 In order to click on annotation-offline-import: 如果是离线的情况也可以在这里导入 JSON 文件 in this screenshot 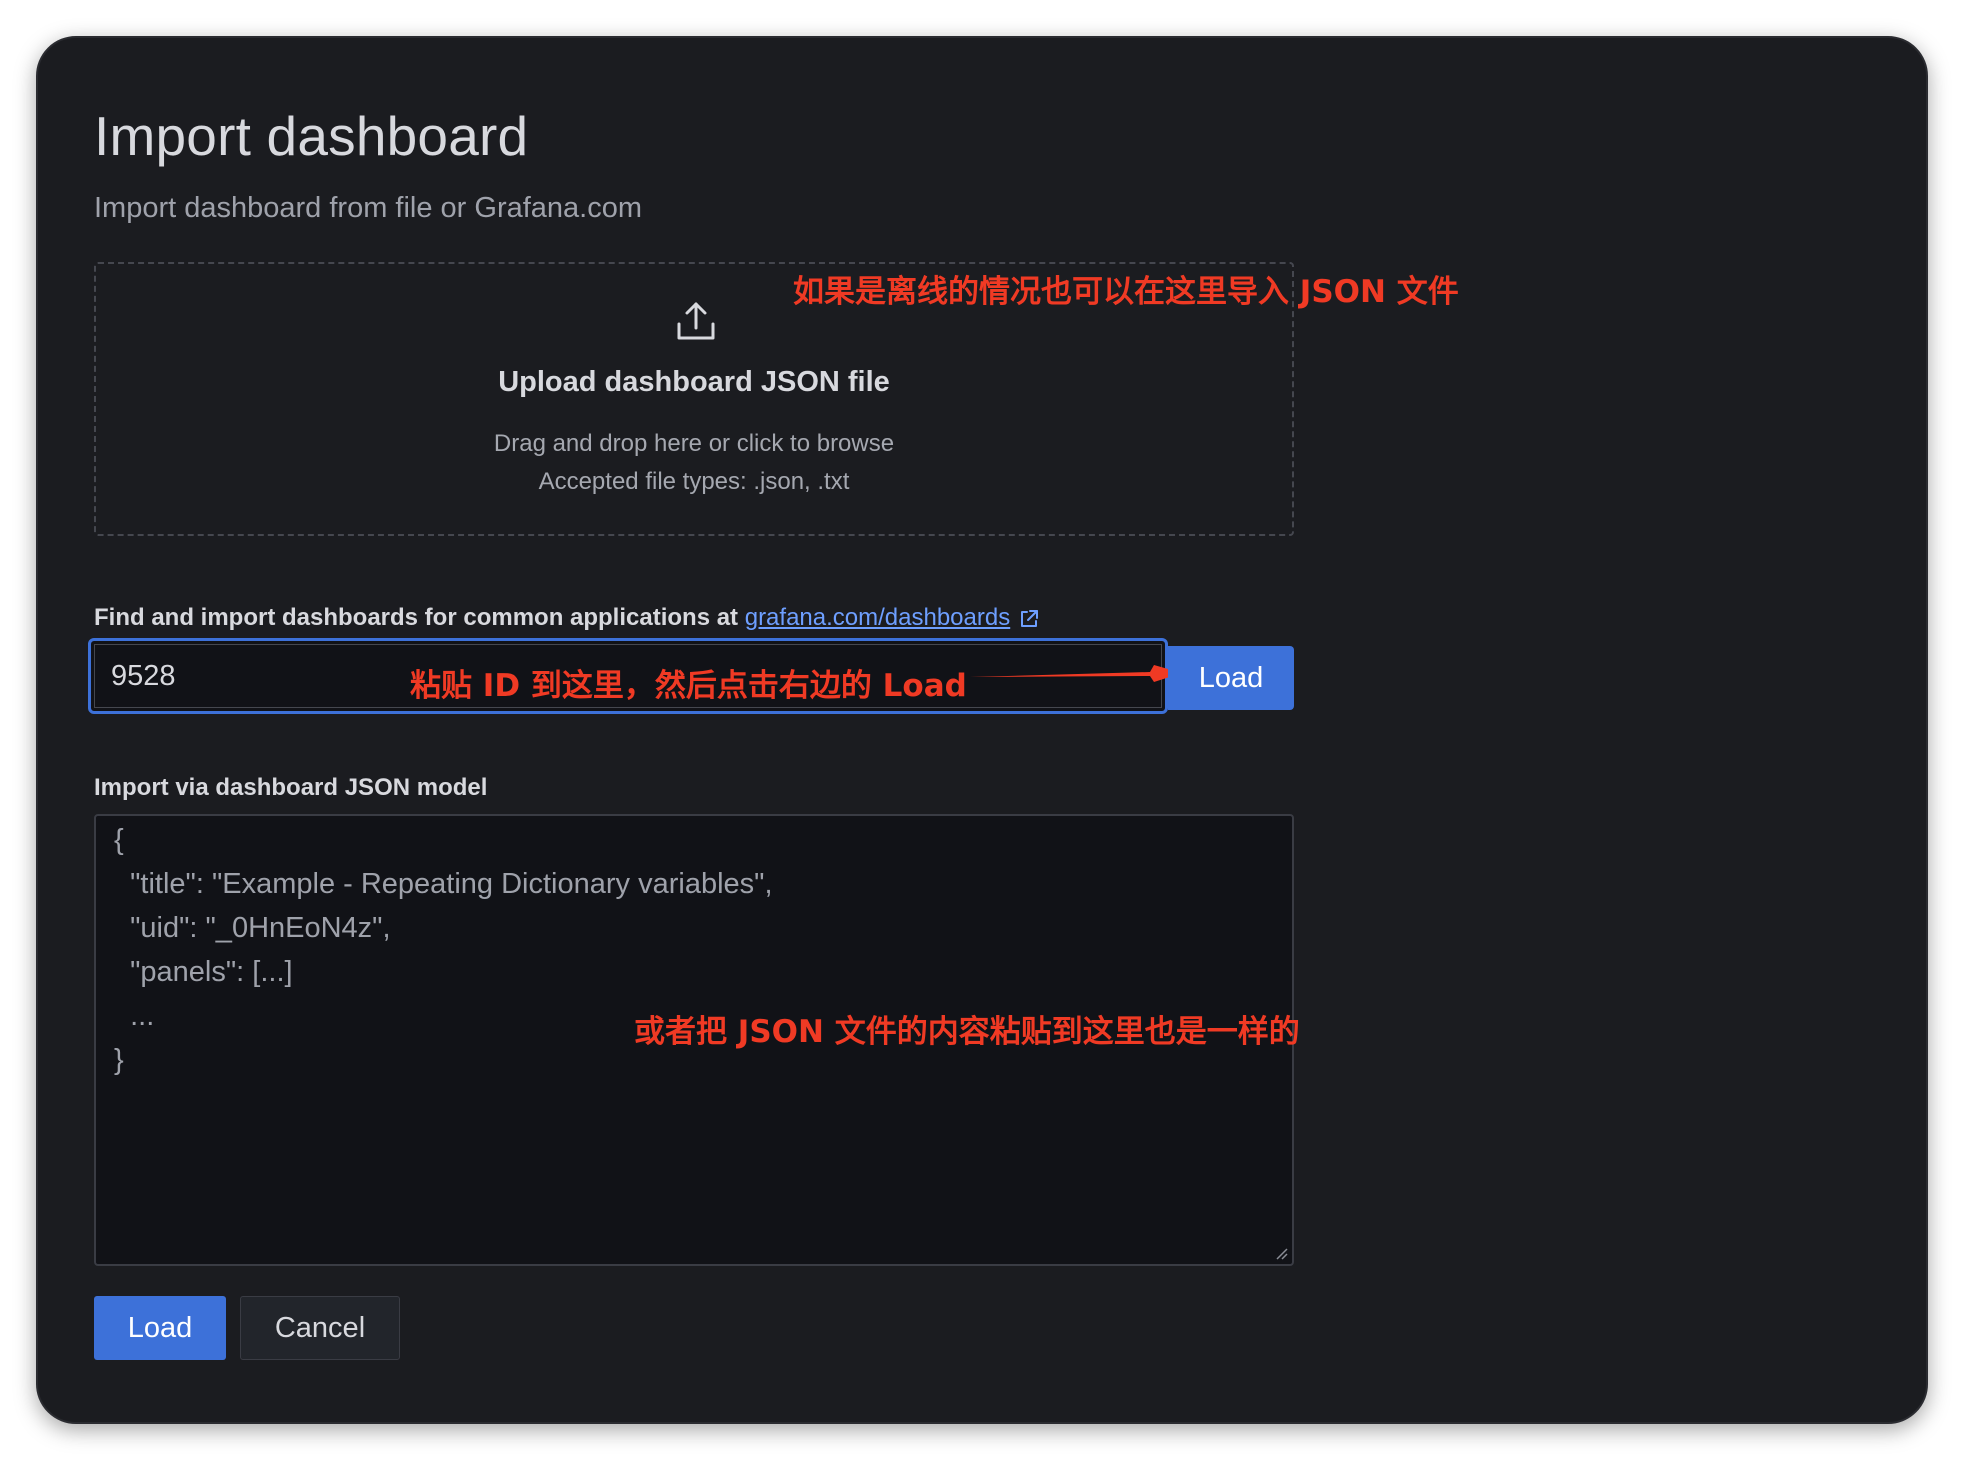, I will do `click(1126, 292)`.